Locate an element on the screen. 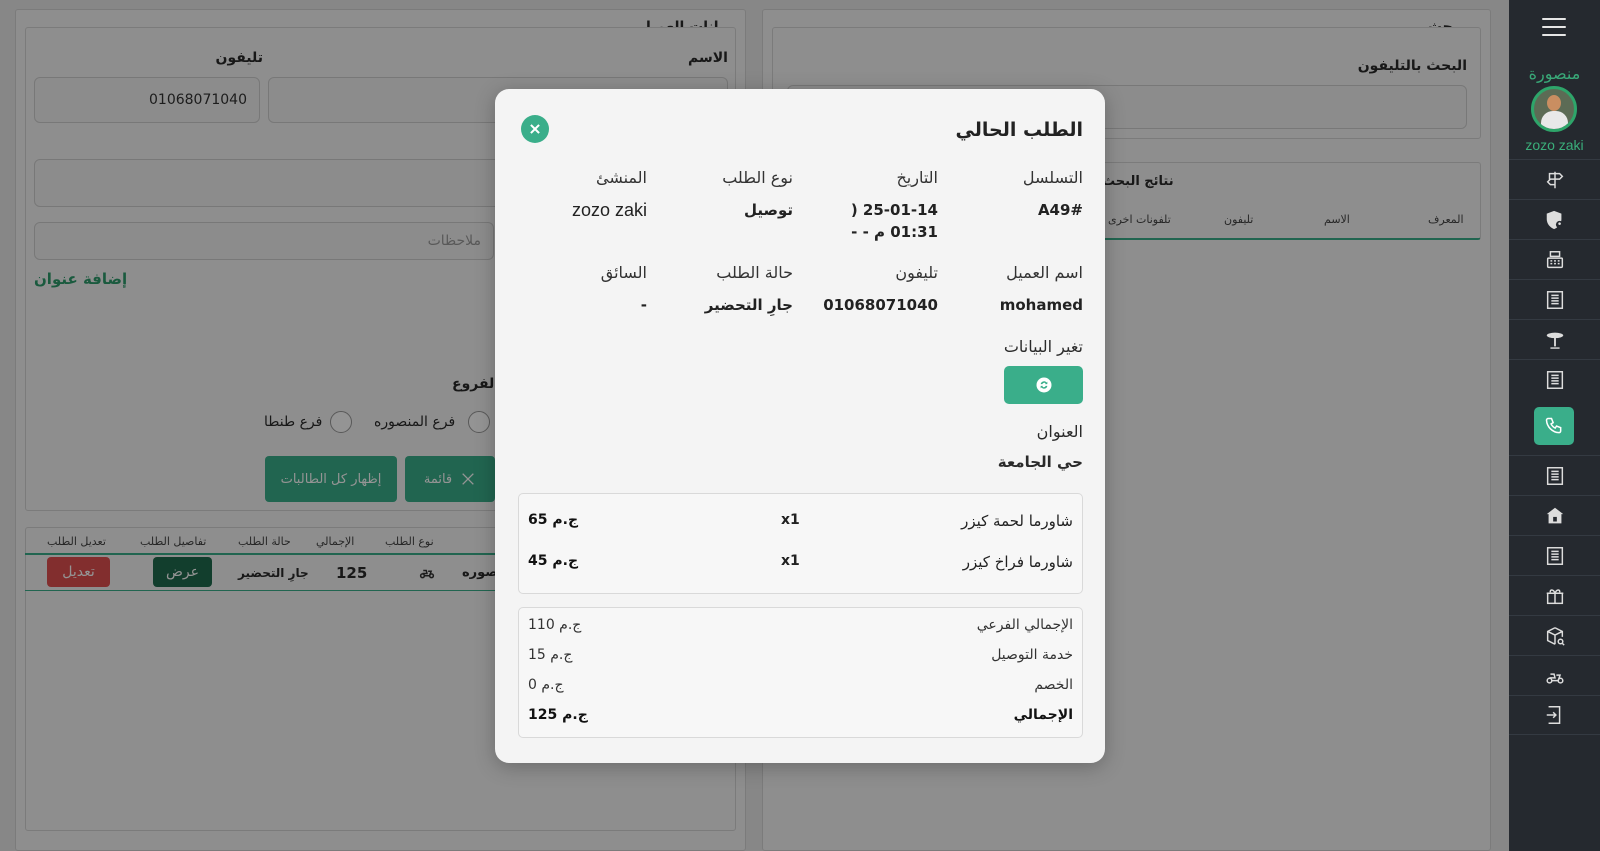 The image size is (1600, 851). item-name: شاورما لحمة كيزر is located at coordinates (1017, 521).